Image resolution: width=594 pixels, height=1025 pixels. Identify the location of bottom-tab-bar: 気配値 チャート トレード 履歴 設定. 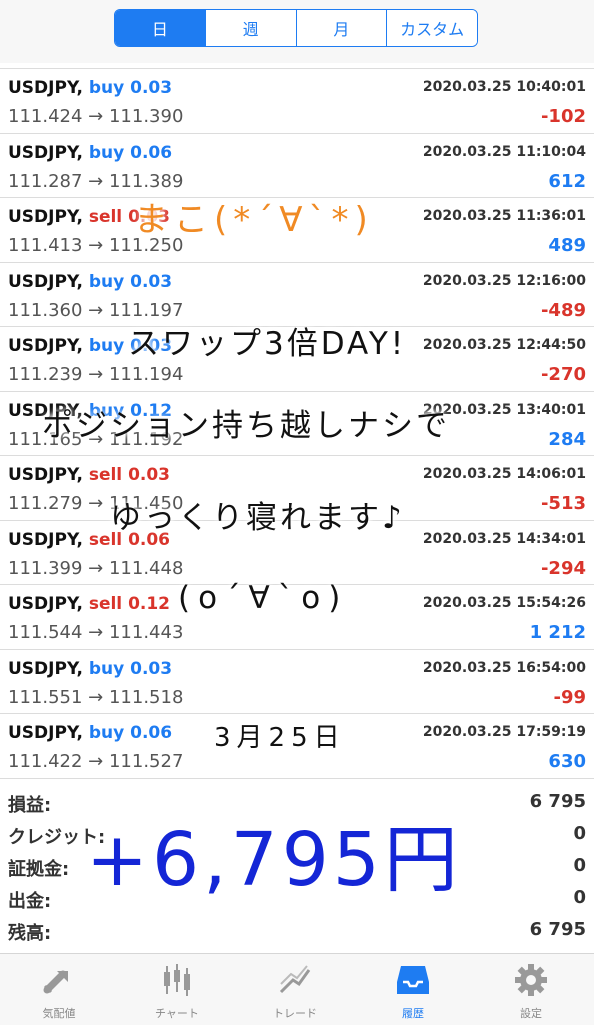
(297, 989).